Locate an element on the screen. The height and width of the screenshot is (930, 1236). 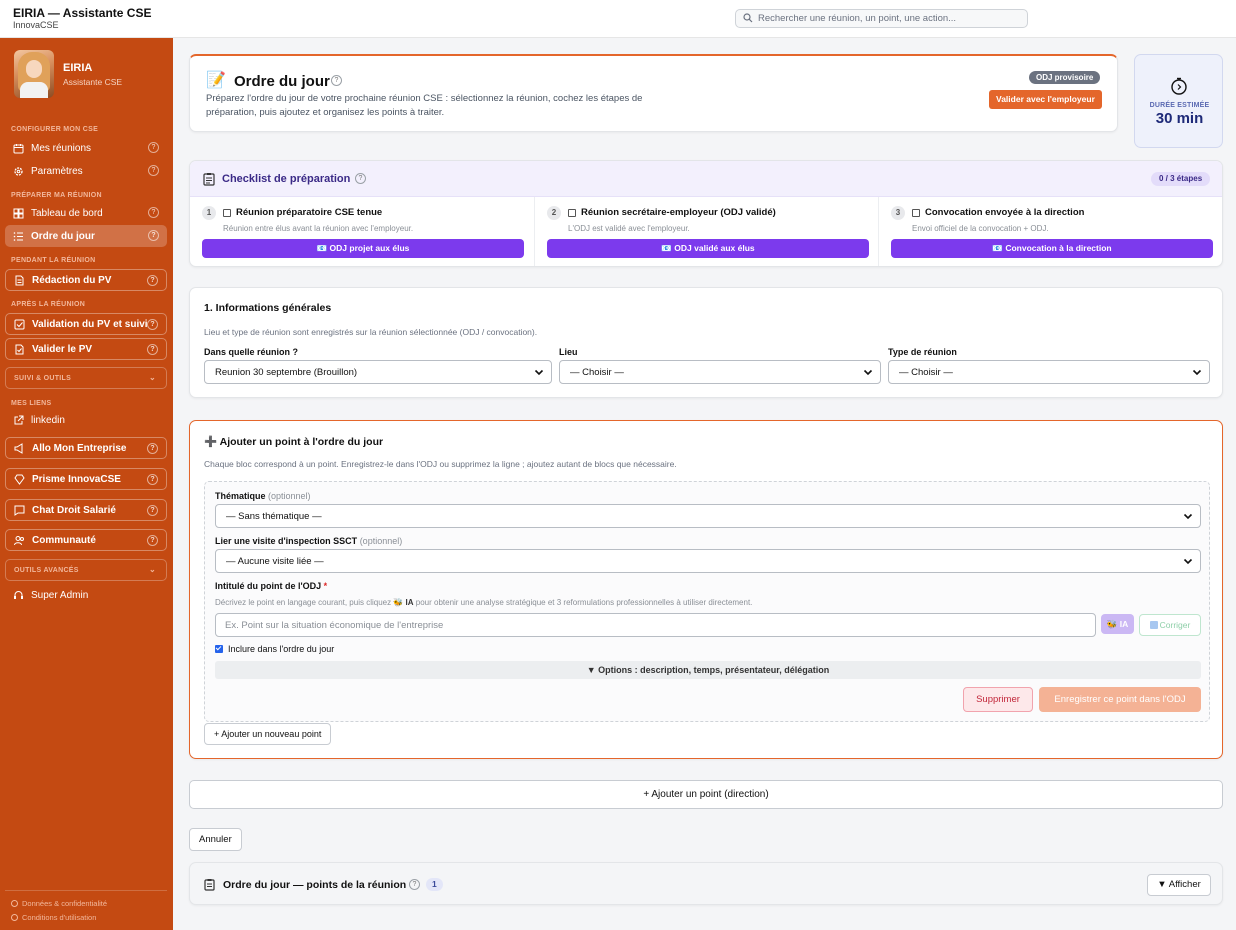
section-configurer: CONFIGURER MON CSE is located at coordinates (55, 129).